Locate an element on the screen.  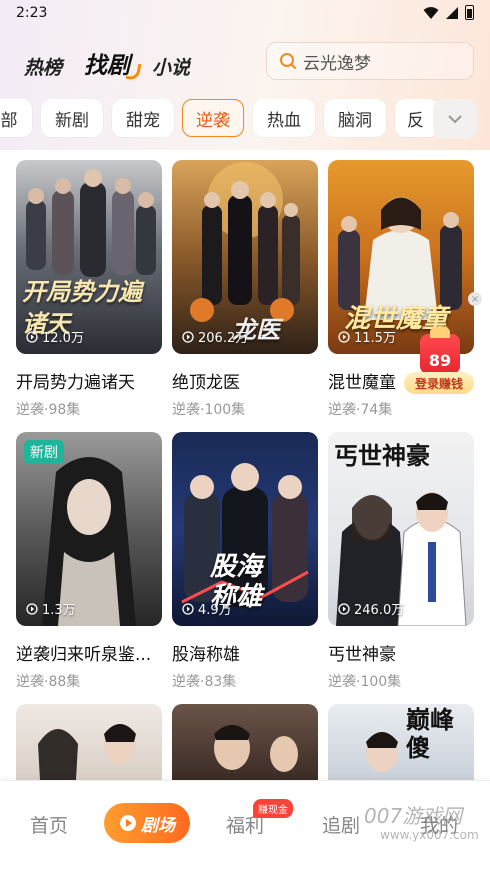
drama-poster: 丐世神豪 246.0万 is located at coordinates (401, 529).